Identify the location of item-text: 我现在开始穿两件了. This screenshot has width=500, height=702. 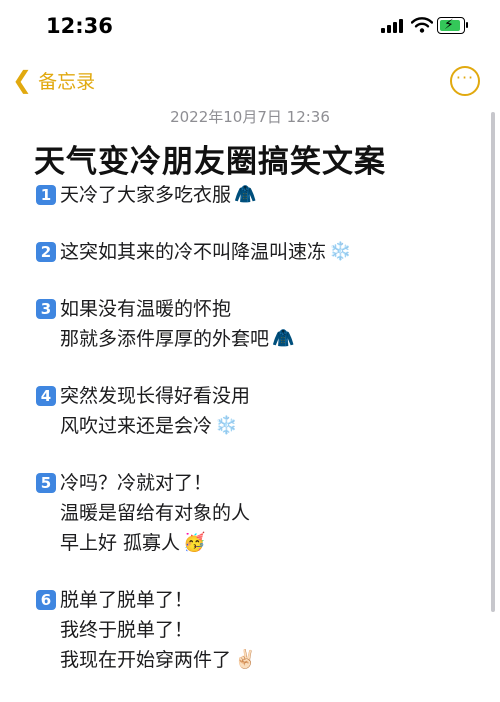
(146, 660).